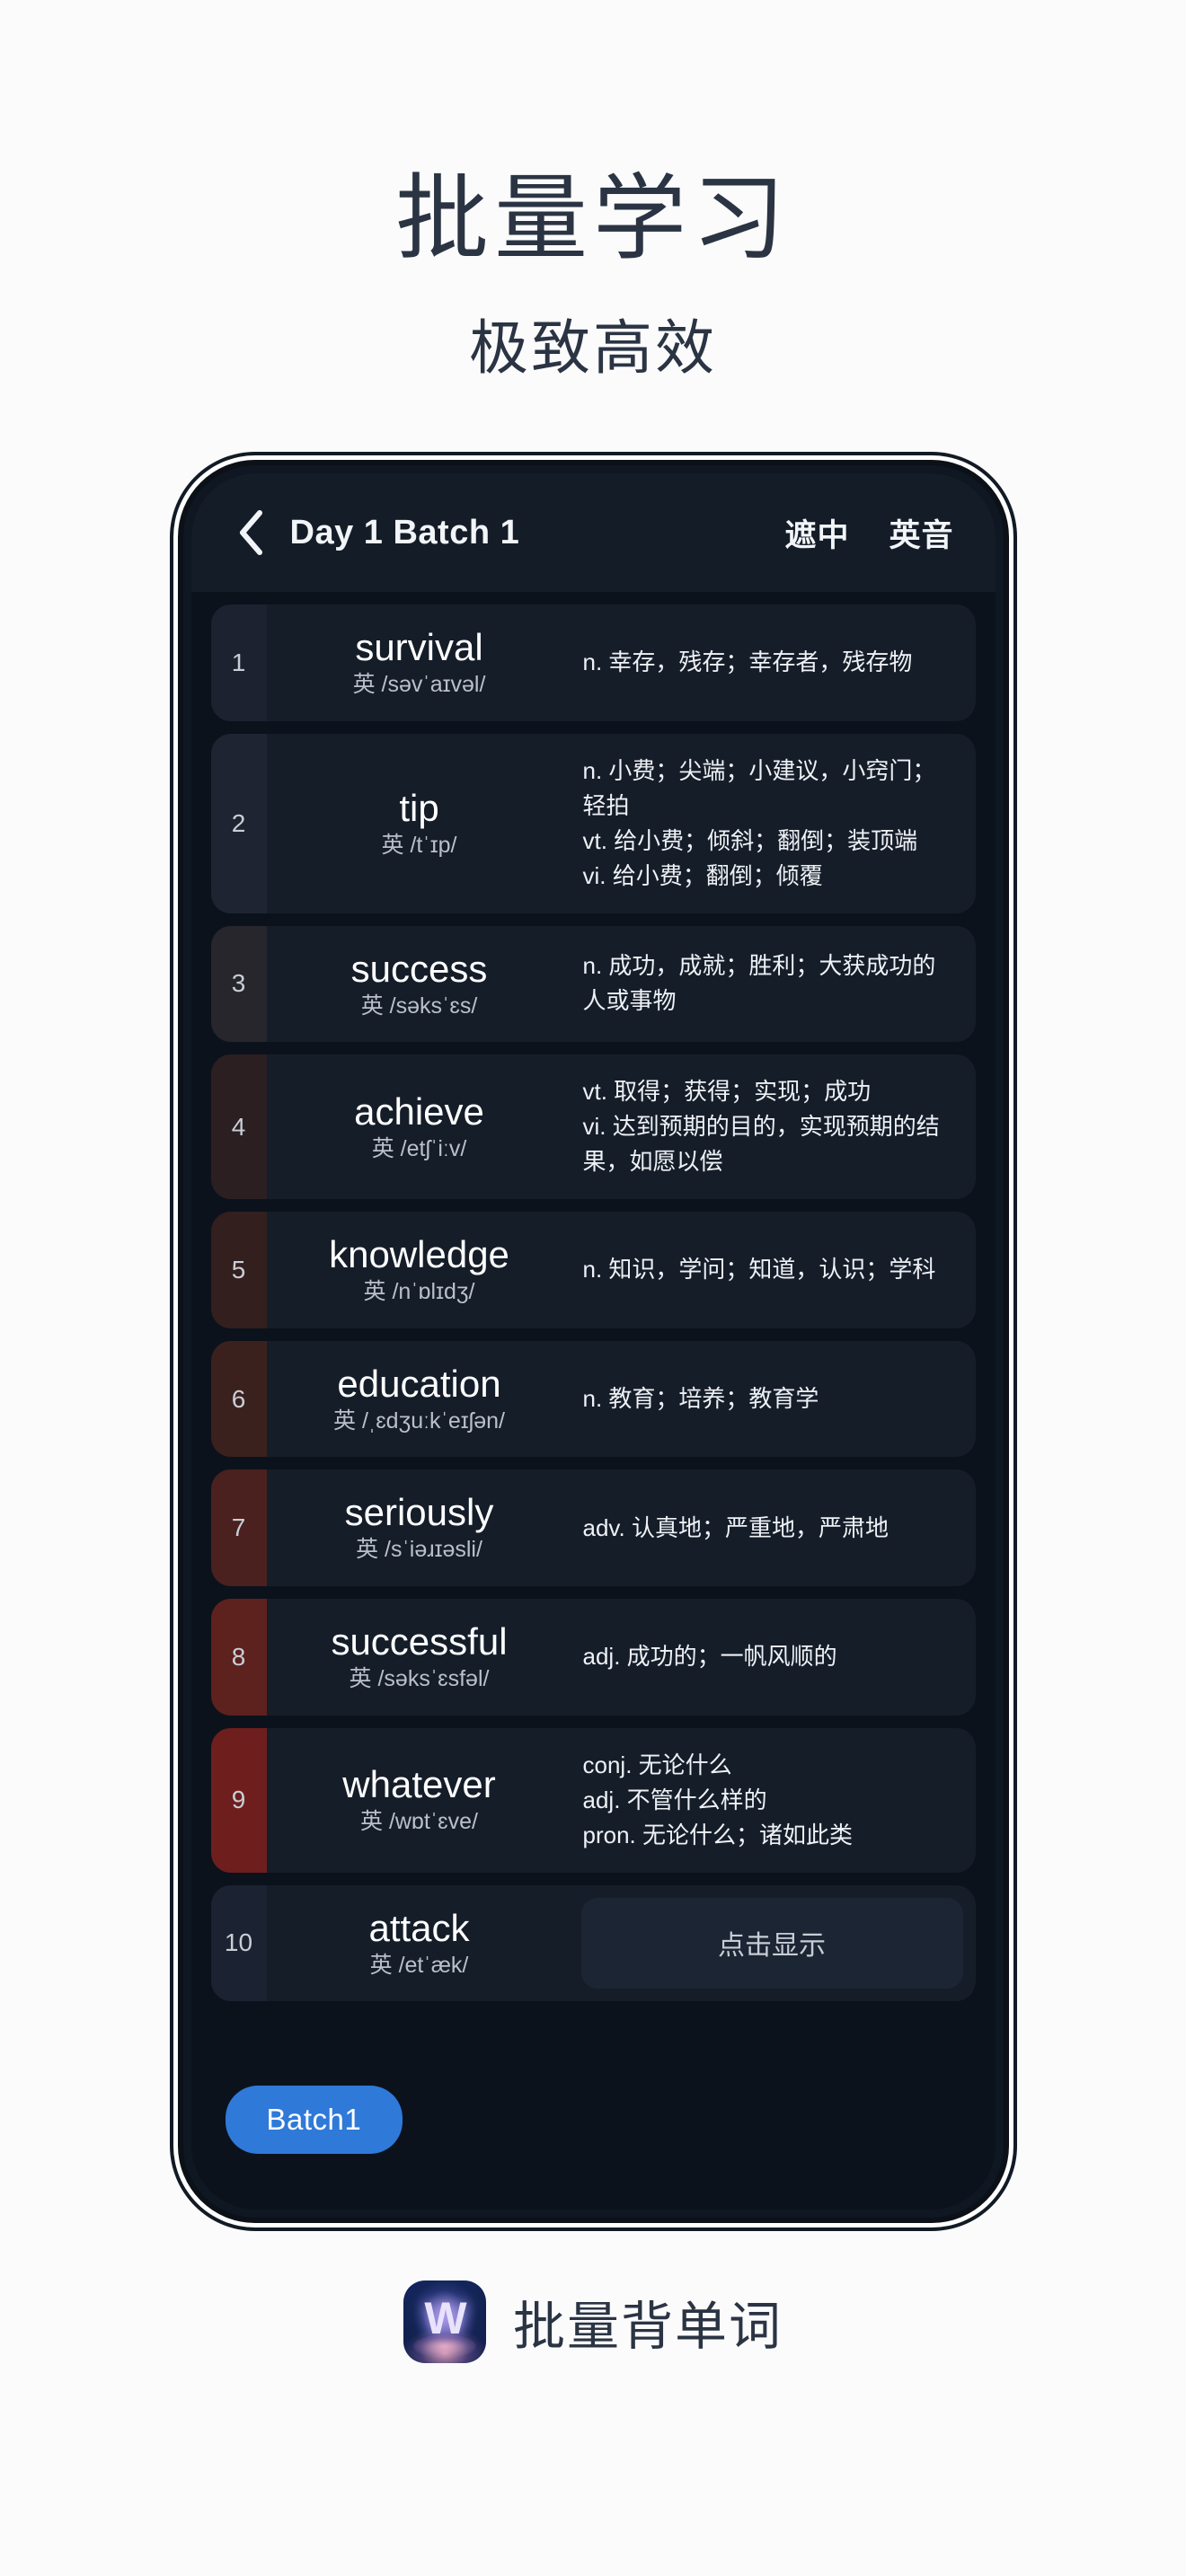 The height and width of the screenshot is (2576, 1186). Describe the element at coordinates (419, 1111) in the screenshot. I see `word-term: achieve` at that location.